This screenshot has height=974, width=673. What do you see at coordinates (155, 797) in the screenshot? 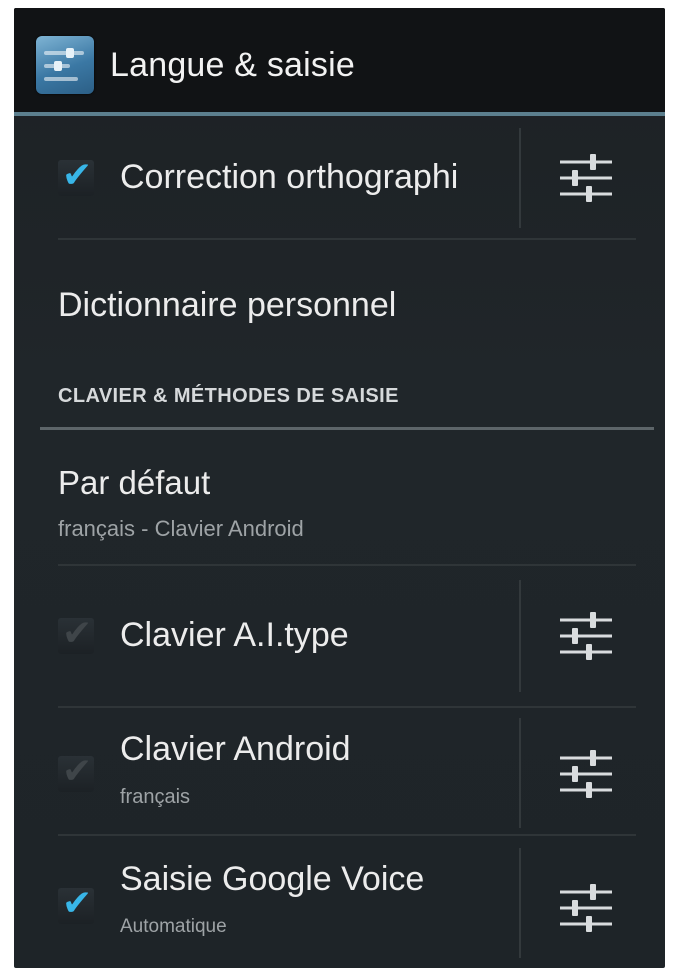
I see `android-keyboard-summary: français` at bounding box center [155, 797].